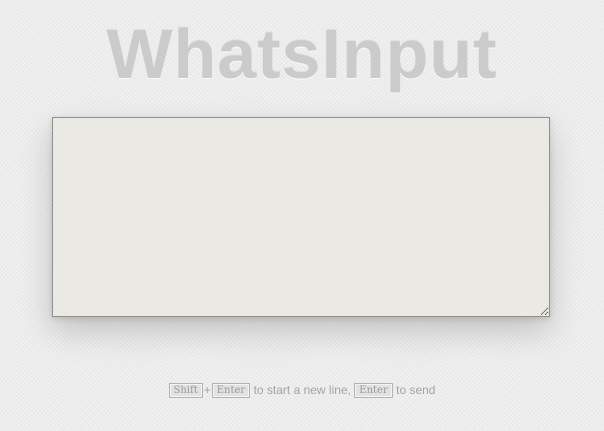  I want to click on send-hint-text: to send, so click(416, 390).